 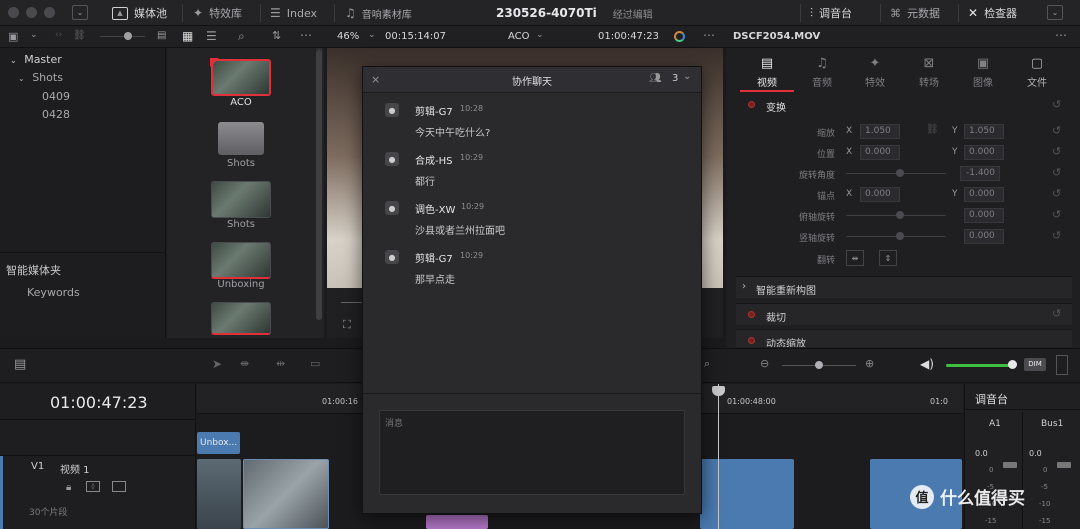 I want to click on fader-bus1, so click(x=1064, y=465).